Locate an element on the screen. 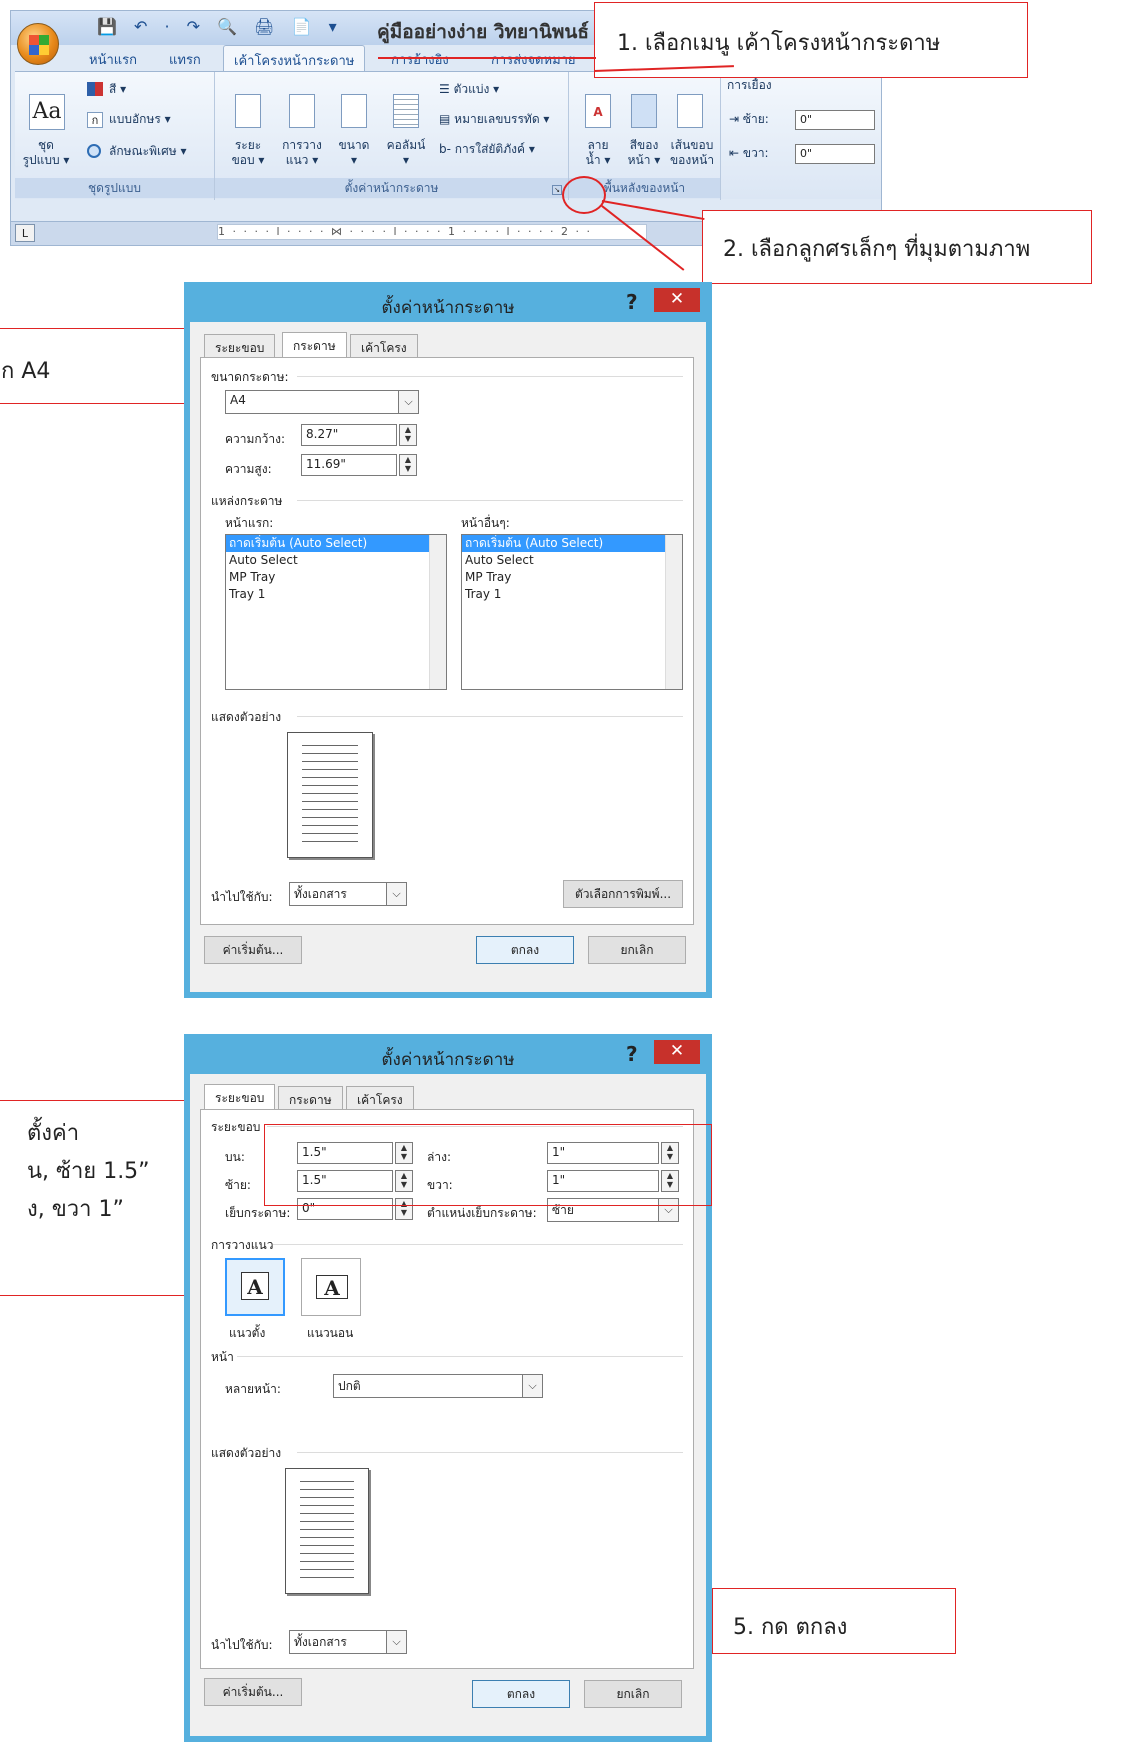 The image size is (1131, 1742). office-logo-icon is located at coordinates (39, 45).